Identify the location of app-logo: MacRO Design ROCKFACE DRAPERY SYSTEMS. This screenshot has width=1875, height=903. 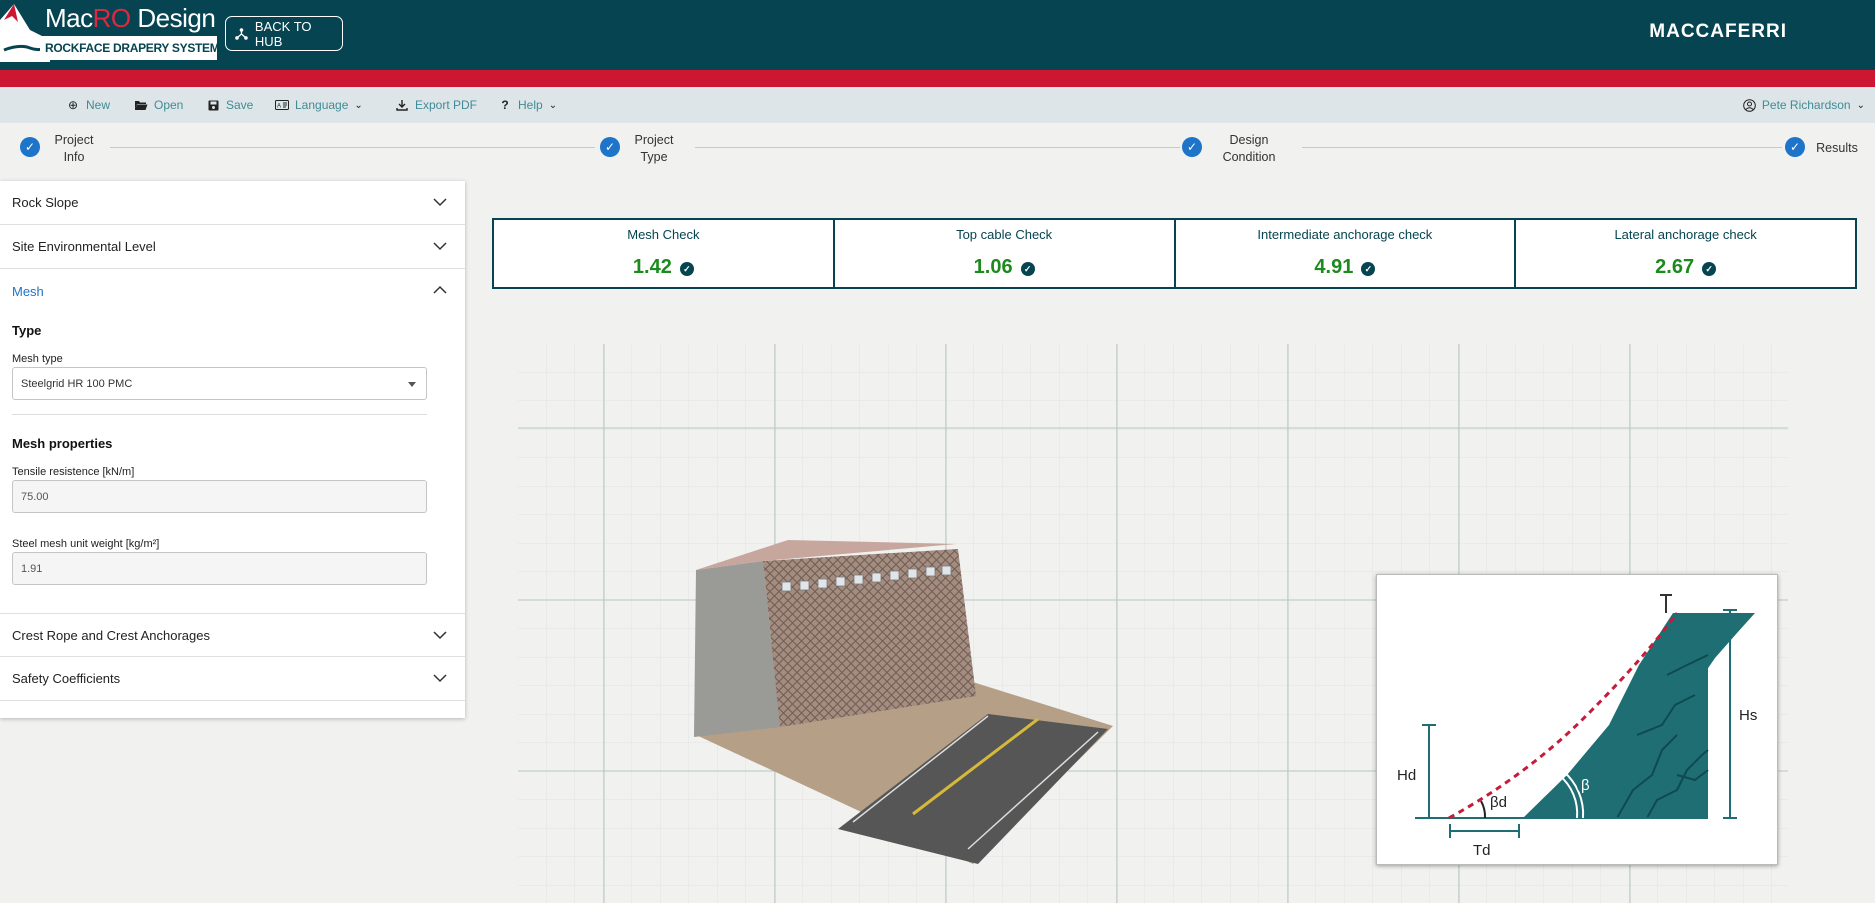
(113, 31).